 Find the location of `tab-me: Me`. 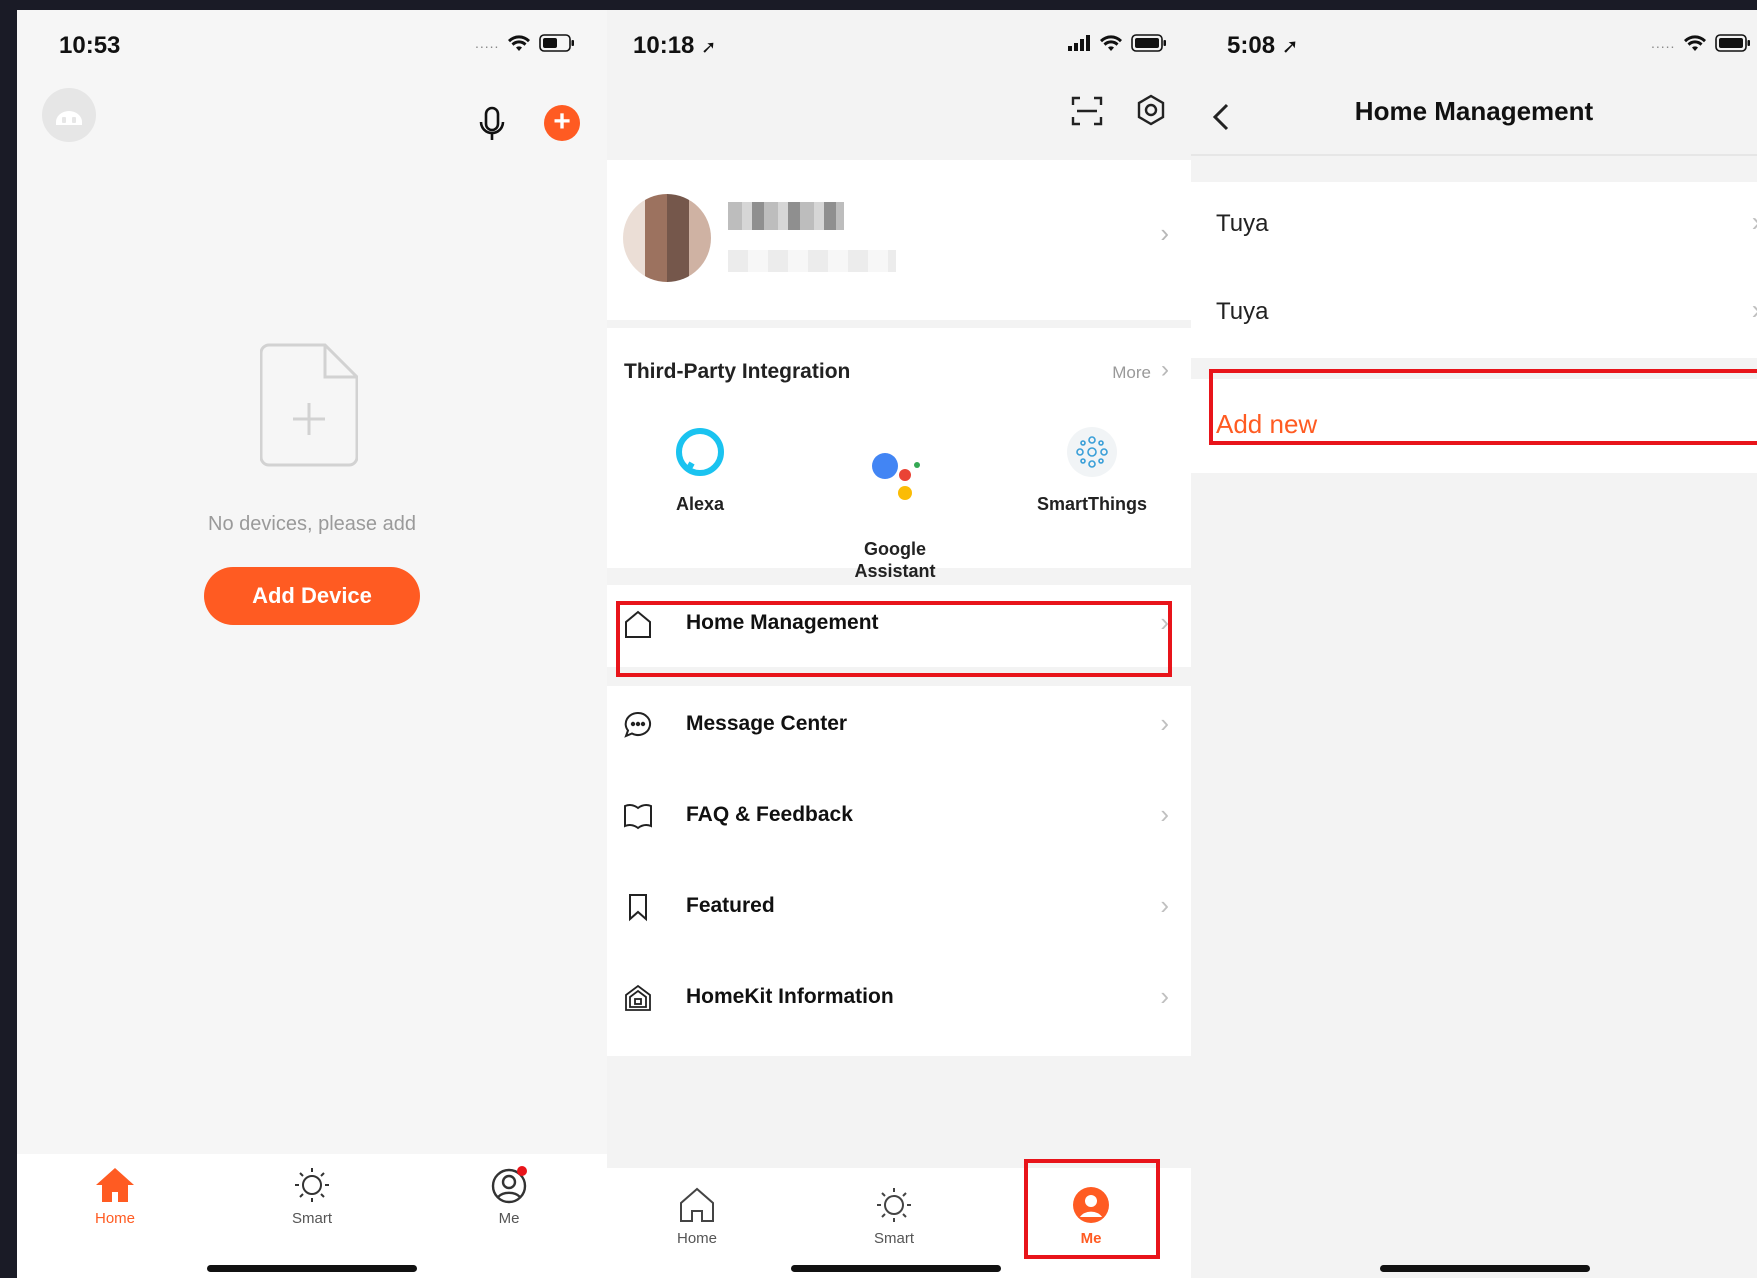

tab-me: Me is located at coordinates (509, 1196).